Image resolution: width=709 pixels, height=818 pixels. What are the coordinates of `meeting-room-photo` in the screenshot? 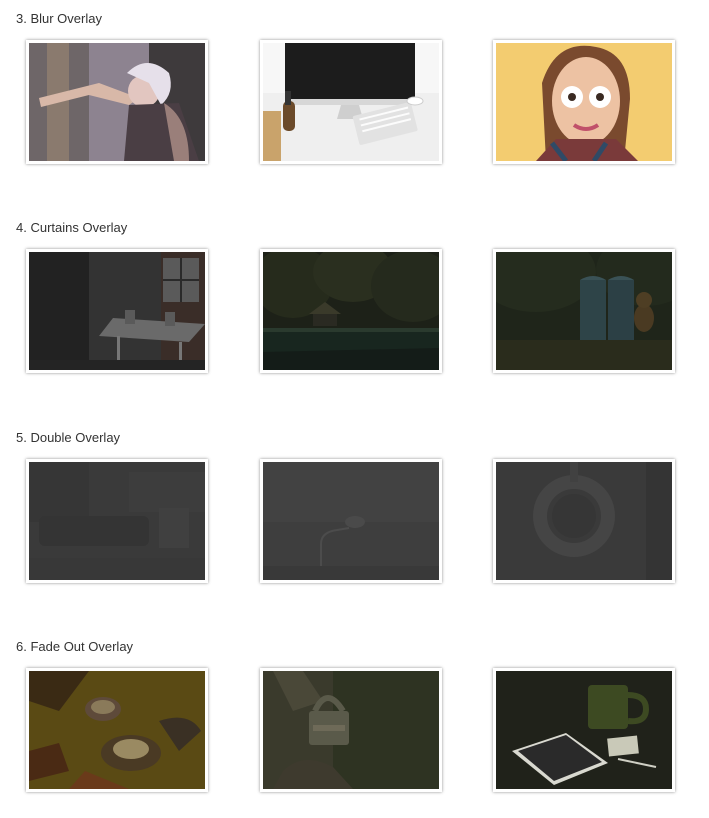 It's located at (117, 311).